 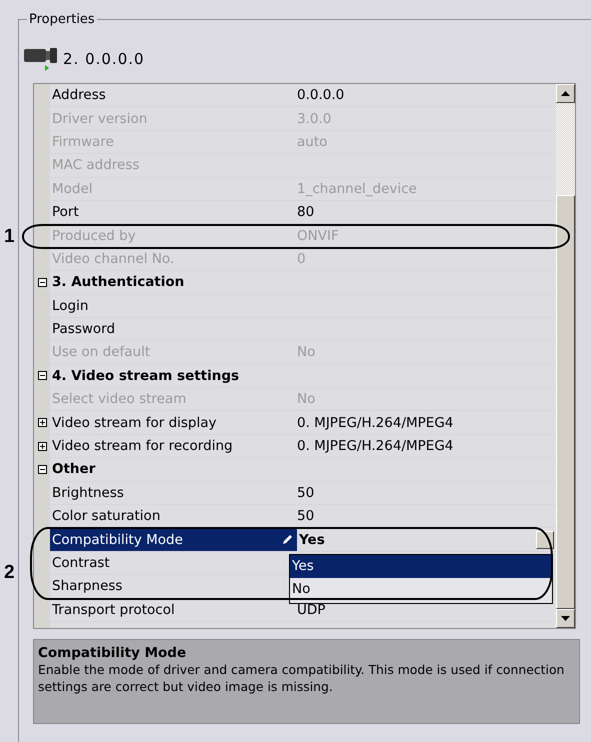 What do you see at coordinates (311, 610) in the screenshot?
I see `property-value: UDP` at bounding box center [311, 610].